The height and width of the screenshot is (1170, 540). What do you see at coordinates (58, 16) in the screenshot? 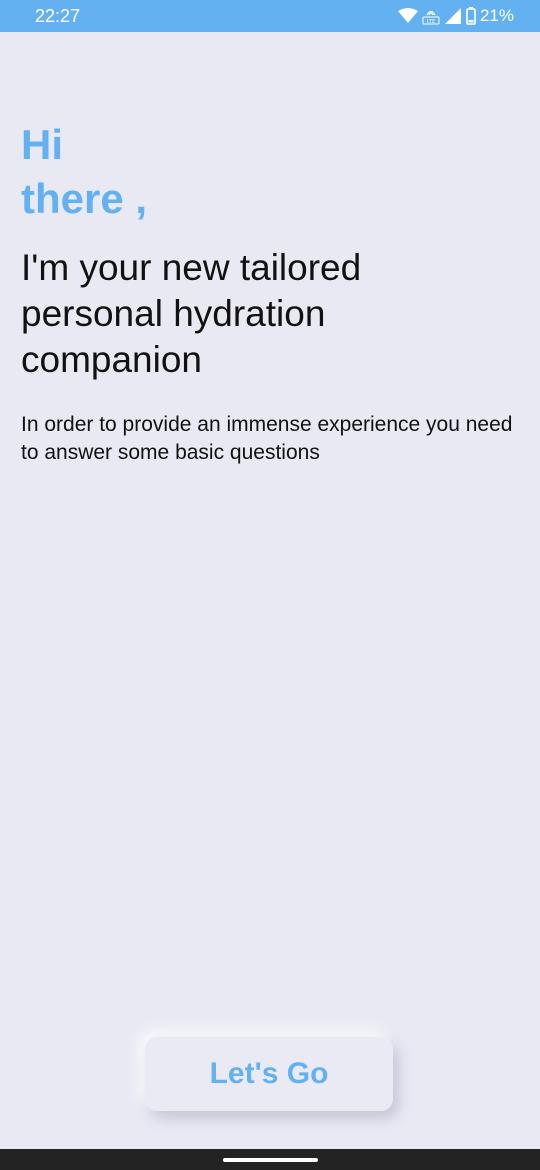
I see `status-time: 22:27` at bounding box center [58, 16].